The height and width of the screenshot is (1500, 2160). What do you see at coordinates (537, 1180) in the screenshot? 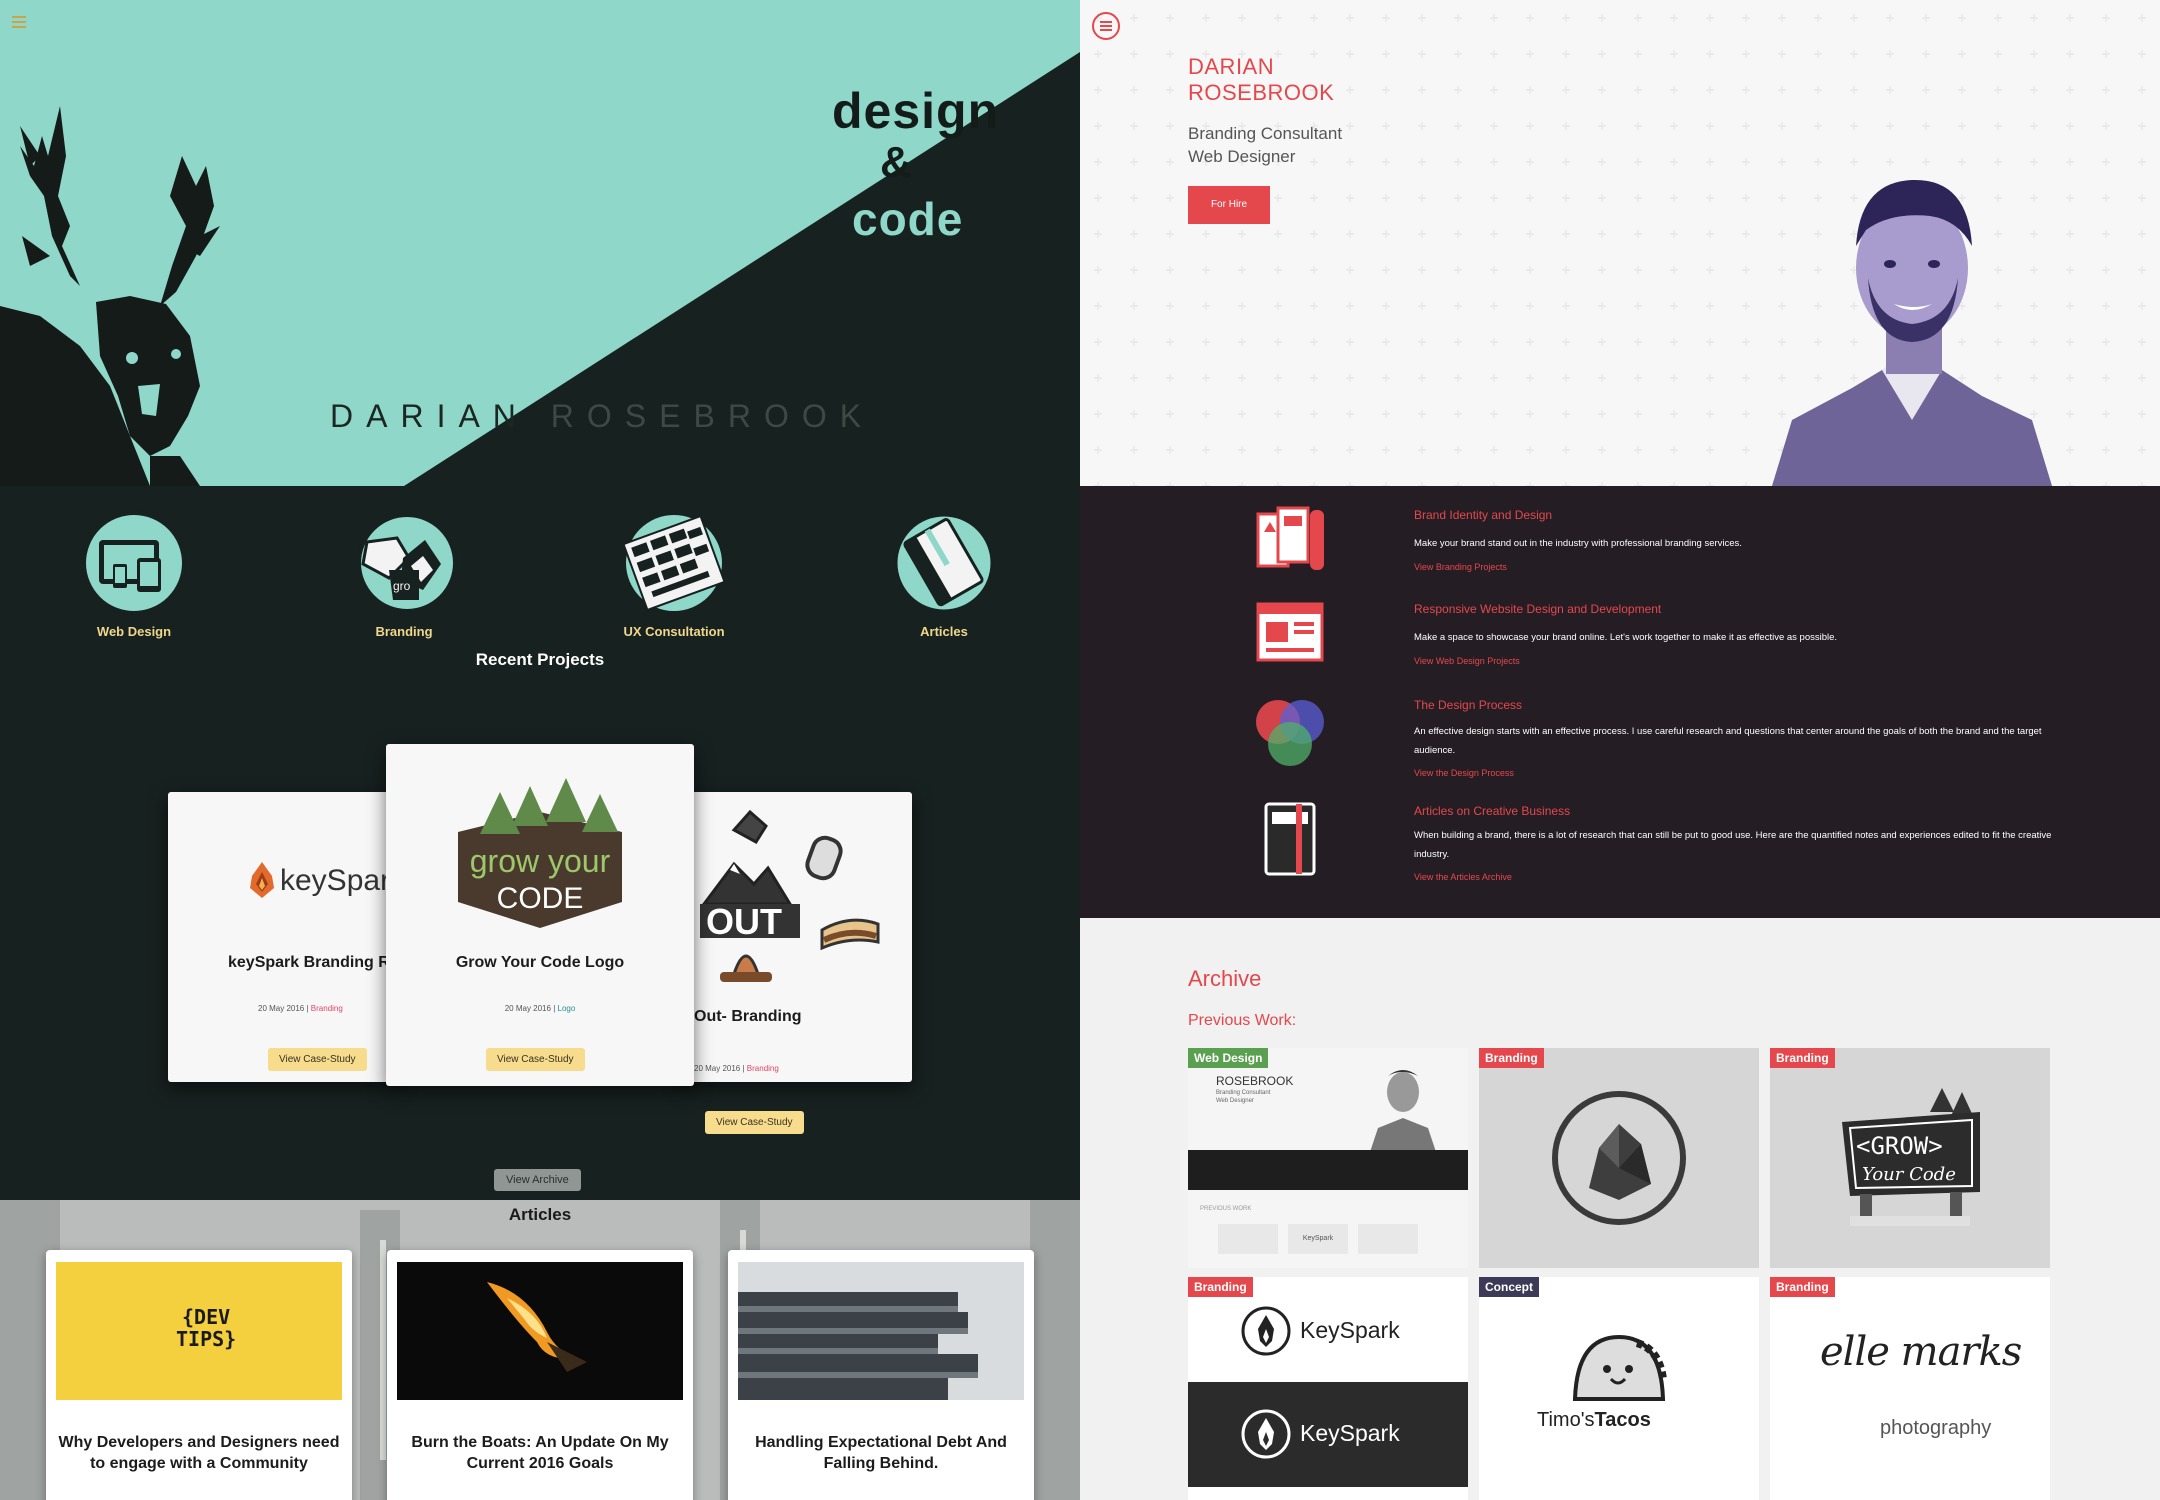
I see `view-archive-button: View Archive` at bounding box center [537, 1180].